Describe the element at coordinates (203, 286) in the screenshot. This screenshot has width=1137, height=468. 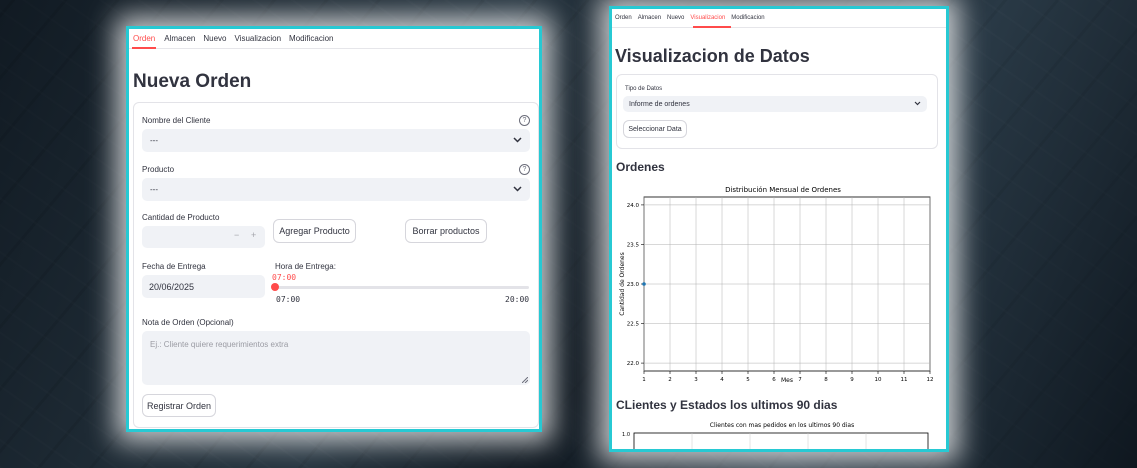
I see `fecha-input: 20/06/2025` at that location.